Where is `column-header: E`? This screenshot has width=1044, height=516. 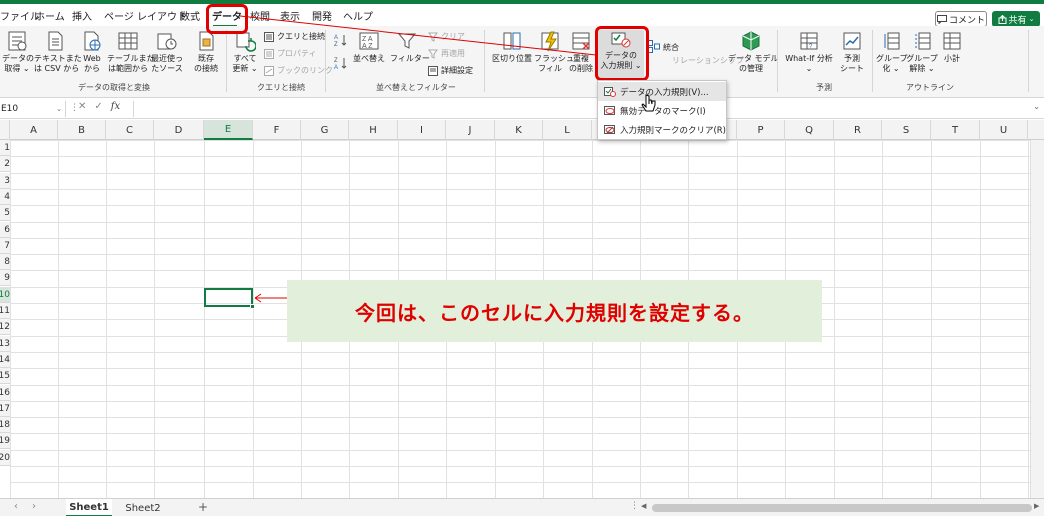
column-header: E is located at coordinates (228, 130).